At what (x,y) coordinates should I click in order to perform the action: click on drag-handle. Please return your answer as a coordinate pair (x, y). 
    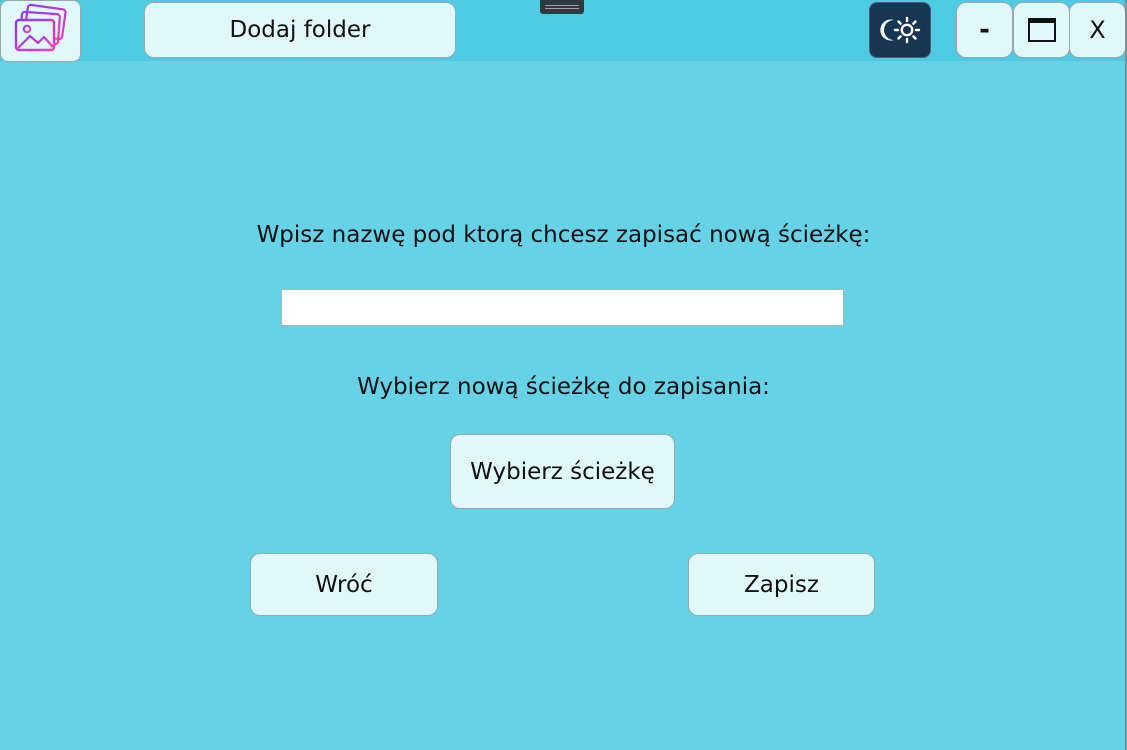
    Looking at the image, I should click on (562, 7).